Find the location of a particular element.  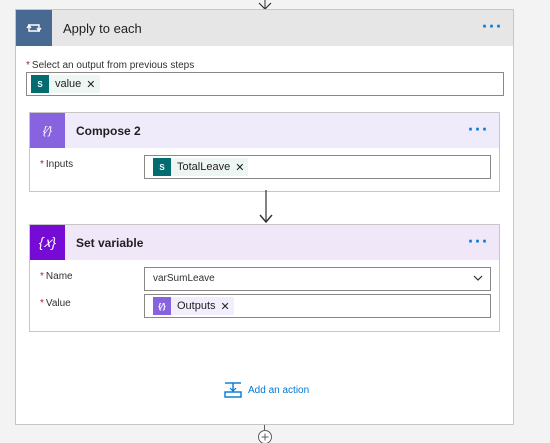

add-an-action-button: Add an action is located at coordinates (266, 390).